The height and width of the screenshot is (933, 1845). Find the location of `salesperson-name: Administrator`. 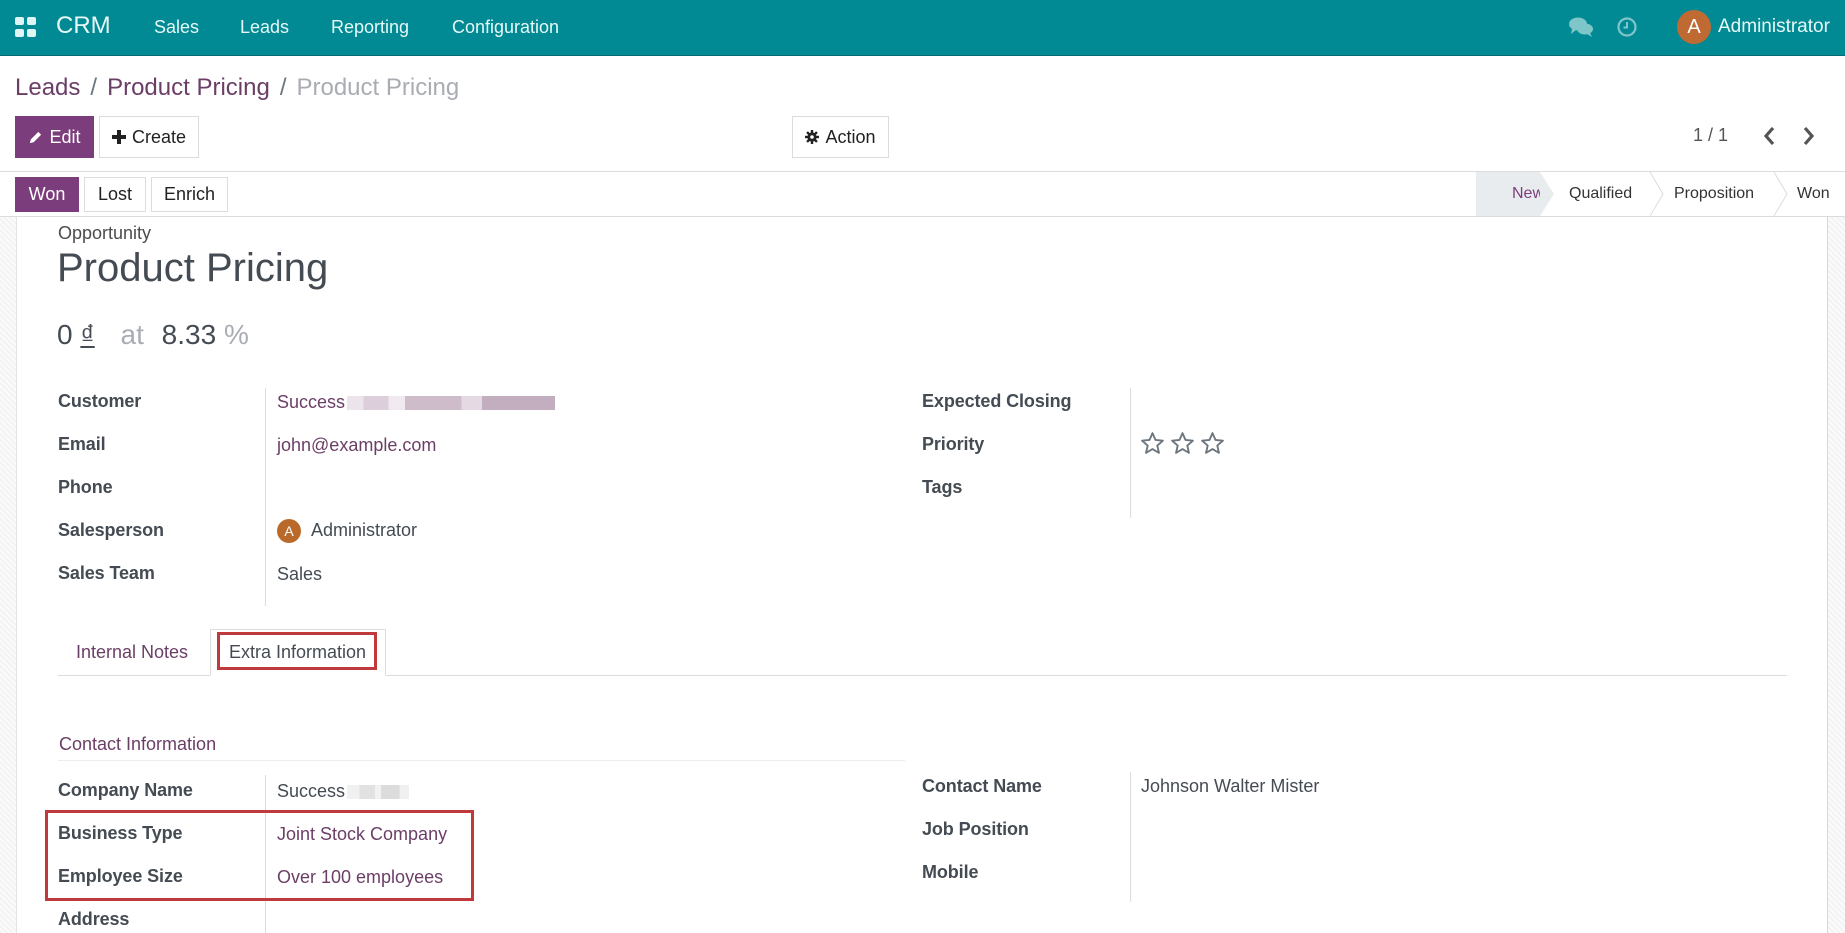

salesperson-name: Administrator is located at coordinates (364, 529).